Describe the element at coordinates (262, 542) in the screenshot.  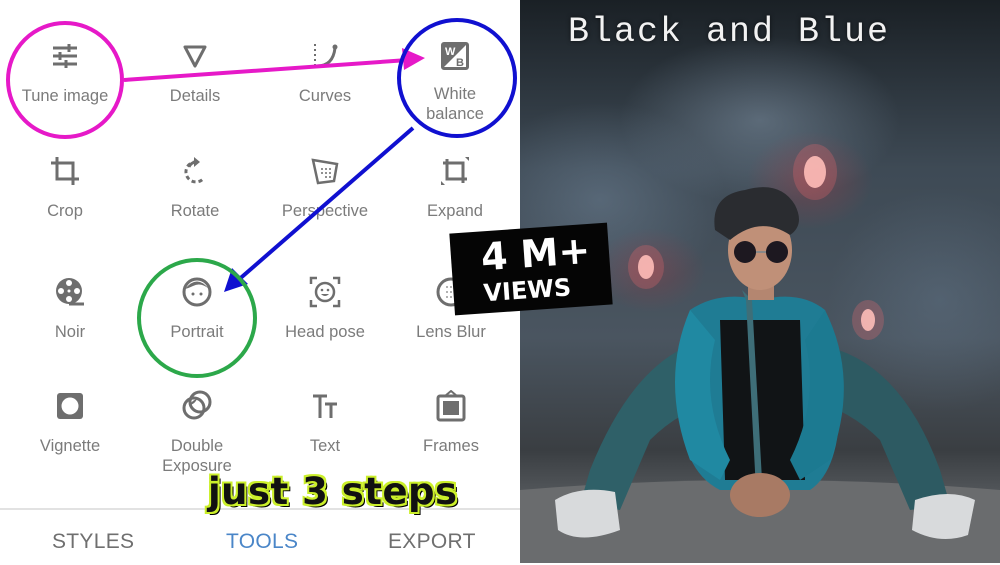
I see `tab-tools: TOOLS` at that location.